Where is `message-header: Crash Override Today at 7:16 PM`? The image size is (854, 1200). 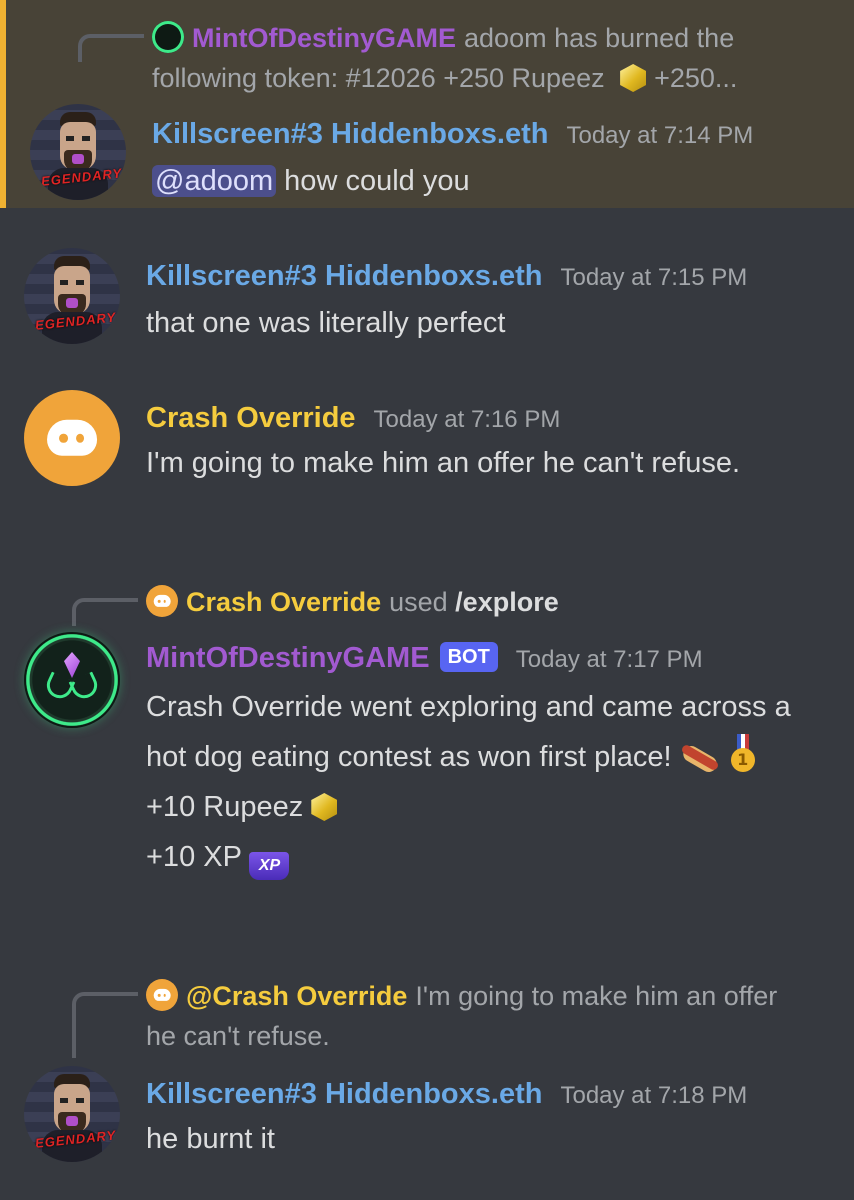 message-header: Crash Override Today at 7:16 PM is located at coordinates (490, 420).